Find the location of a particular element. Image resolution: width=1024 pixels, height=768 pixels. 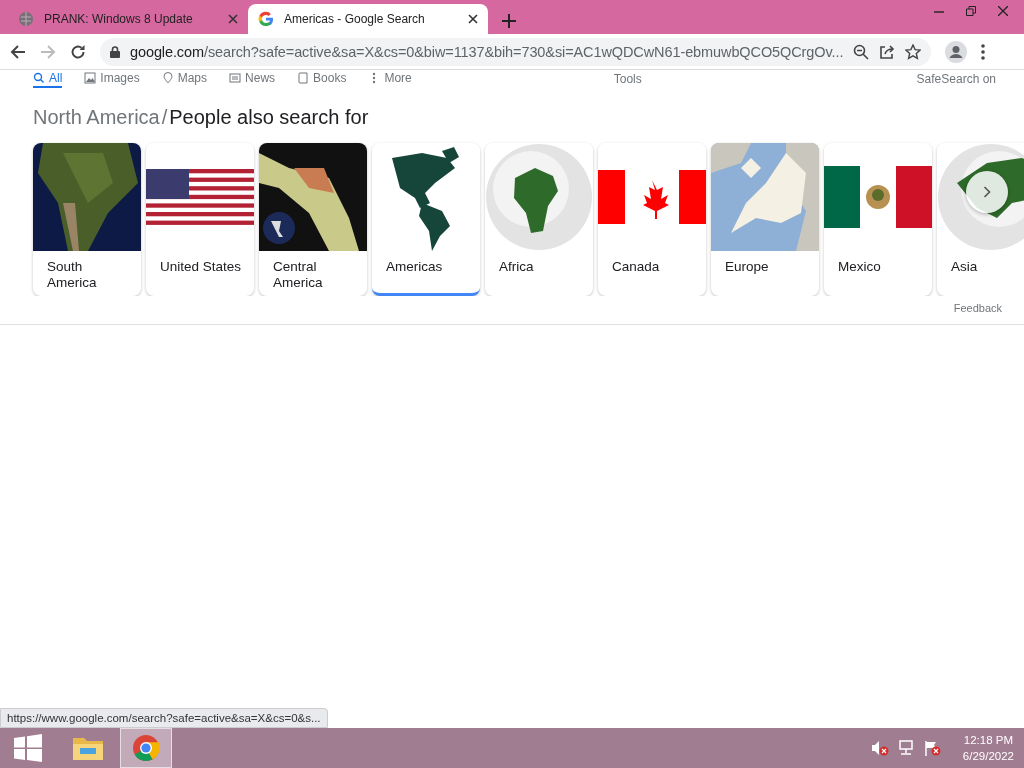

clock-date: 6/29/2022 is located at coordinates (988, 756).